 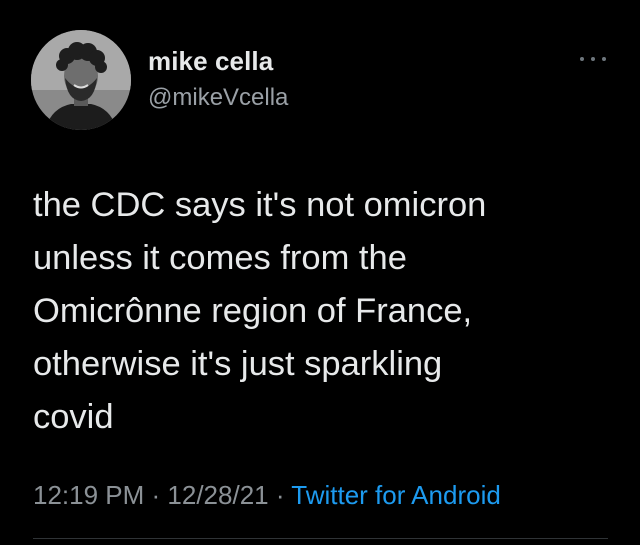 What do you see at coordinates (218, 98) in the screenshot?
I see `username-handle: @mikeVcella` at bounding box center [218, 98].